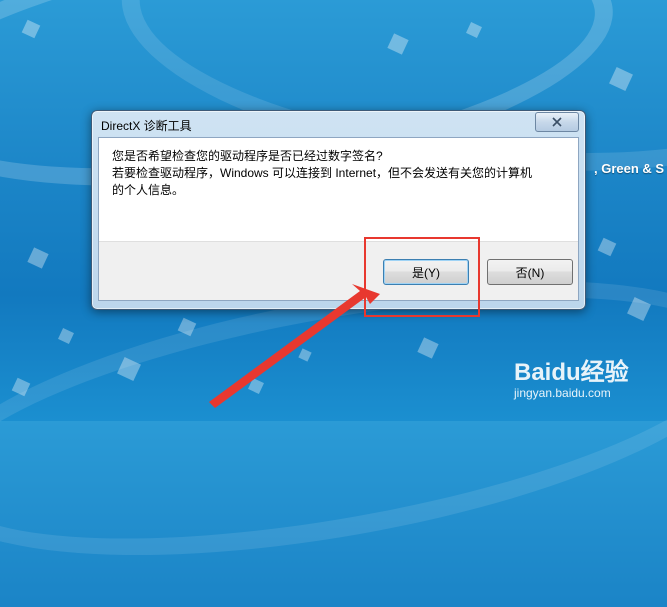 This screenshot has height=607, width=667. What do you see at coordinates (571, 372) in the screenshot?
I see `baidu-logo: Baidu经验` at bounding box center [571, 372].